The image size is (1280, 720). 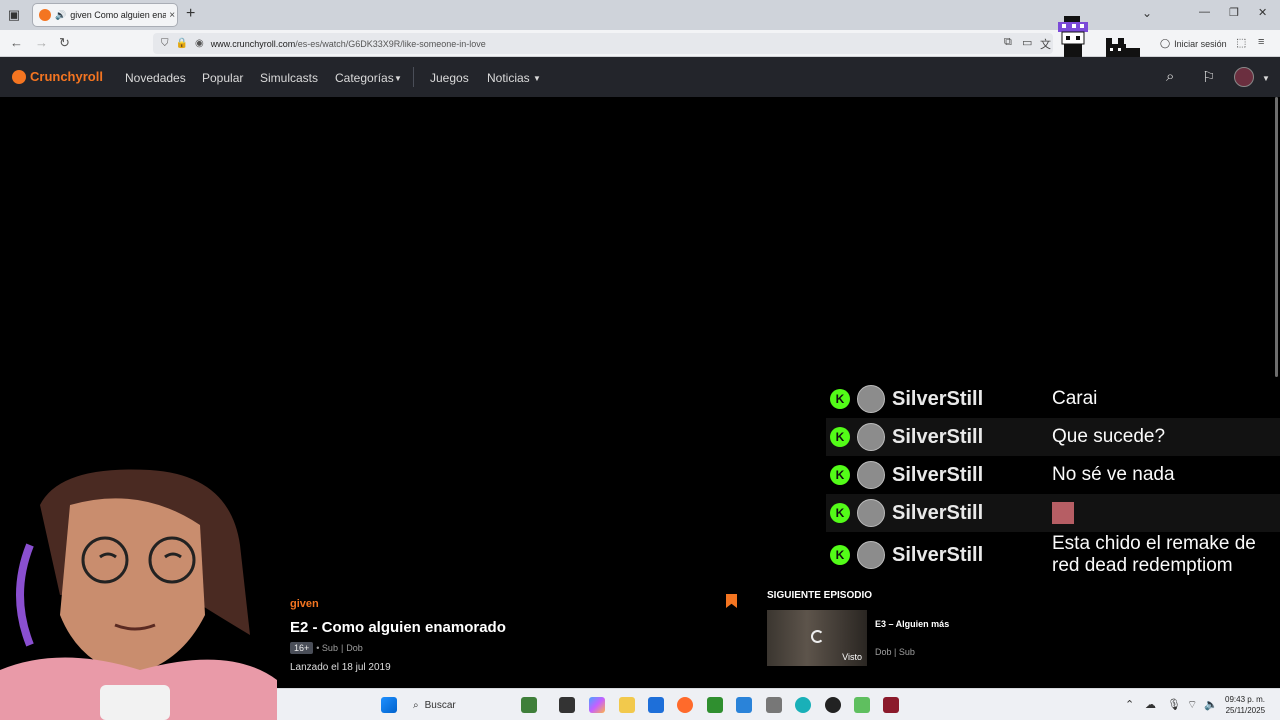 I want to click on noticias-chevron-icon: ▼, so click(x=537, y=78).